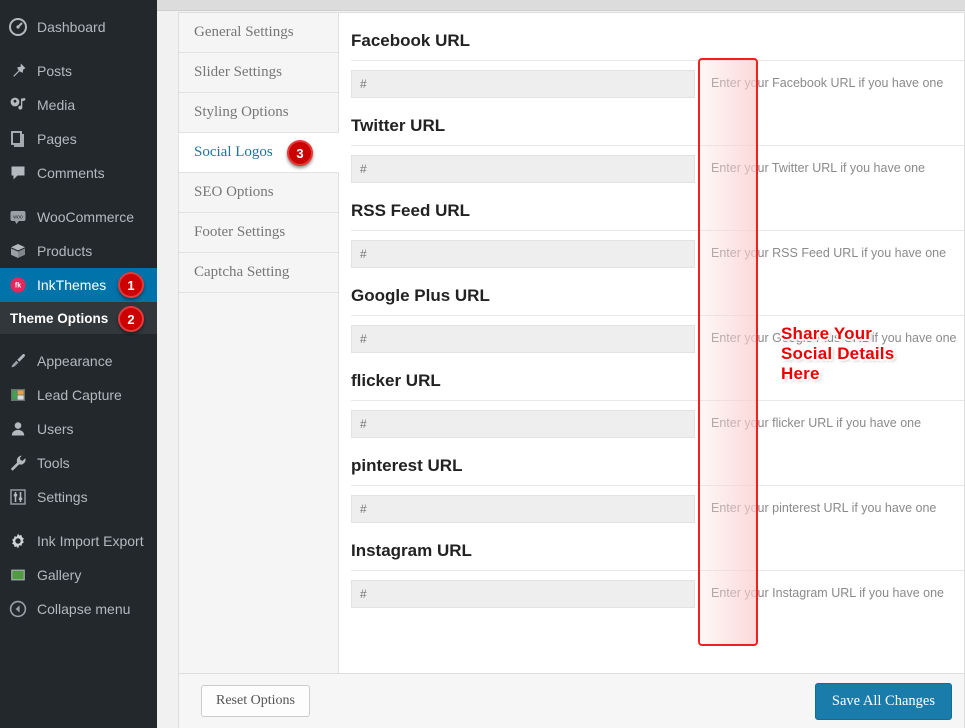  Describe the element at coordinates (72, 285) in the screenshot. I see `sidebar-item-label: InkThemes` at that location.